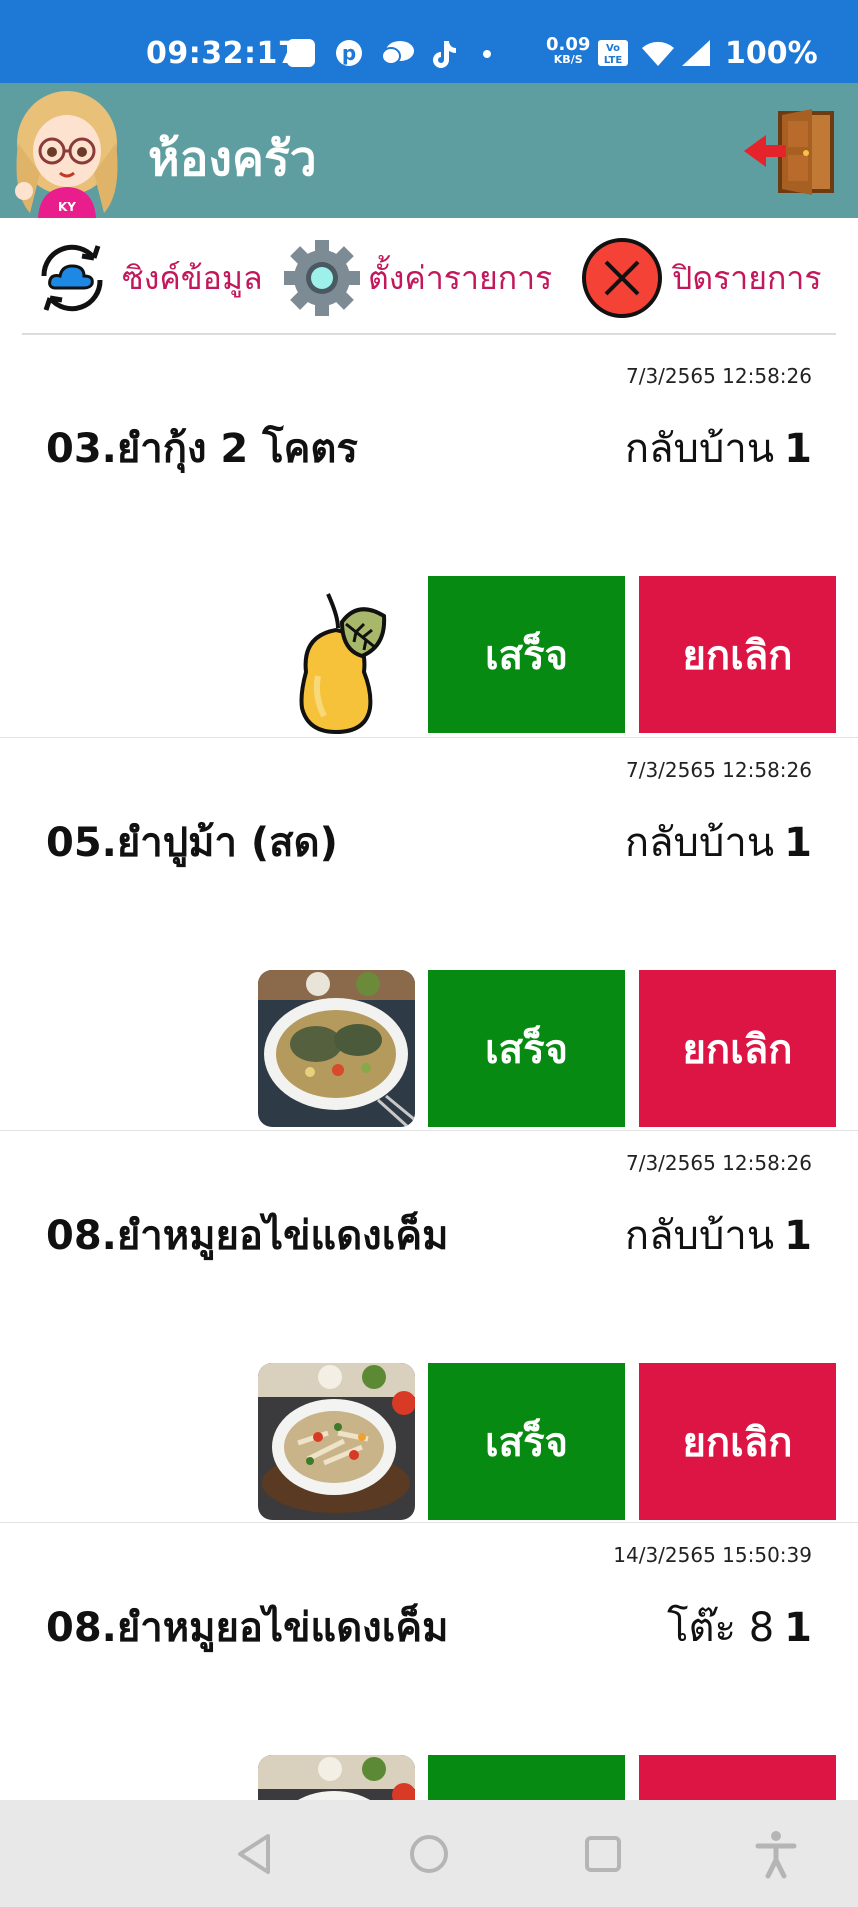 The height and width of the screenshot is (1907, 858). I want to click on list-settings-label: ตั้งค่ารายการ, so click(460, 277).